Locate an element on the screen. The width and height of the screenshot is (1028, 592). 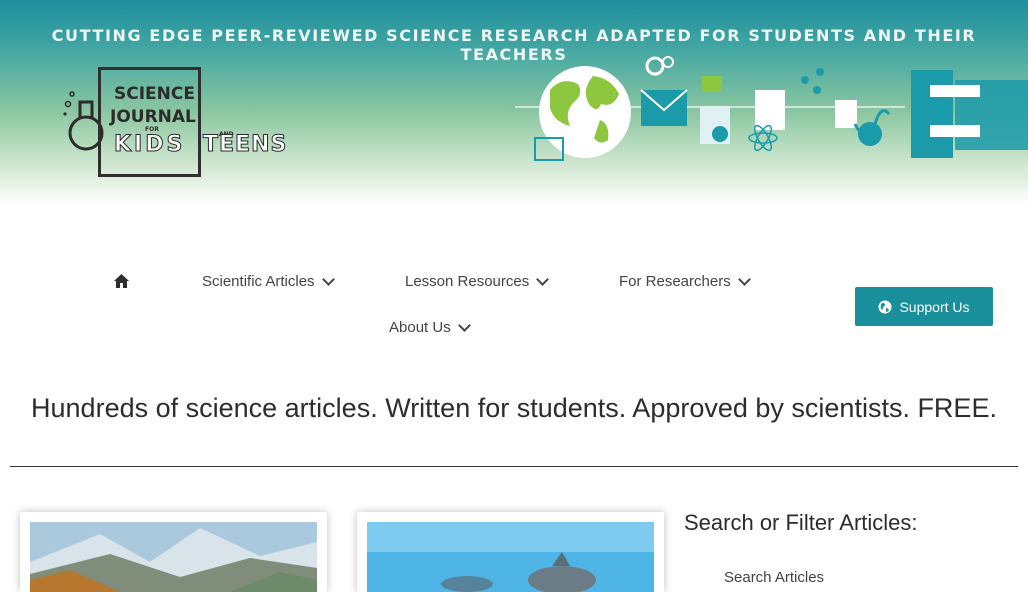
logo-text-science: SCIENCE is located at coordinates (154, 94).